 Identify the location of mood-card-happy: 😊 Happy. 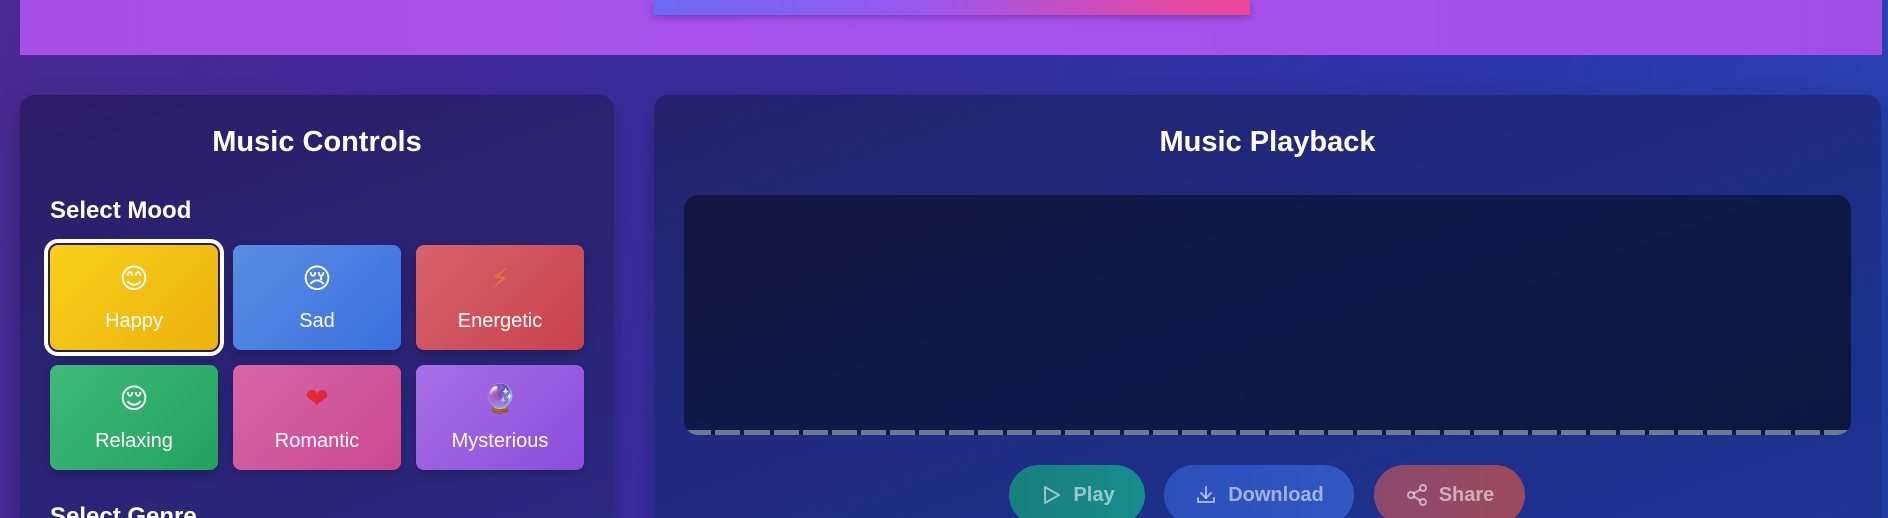
(134, 297).